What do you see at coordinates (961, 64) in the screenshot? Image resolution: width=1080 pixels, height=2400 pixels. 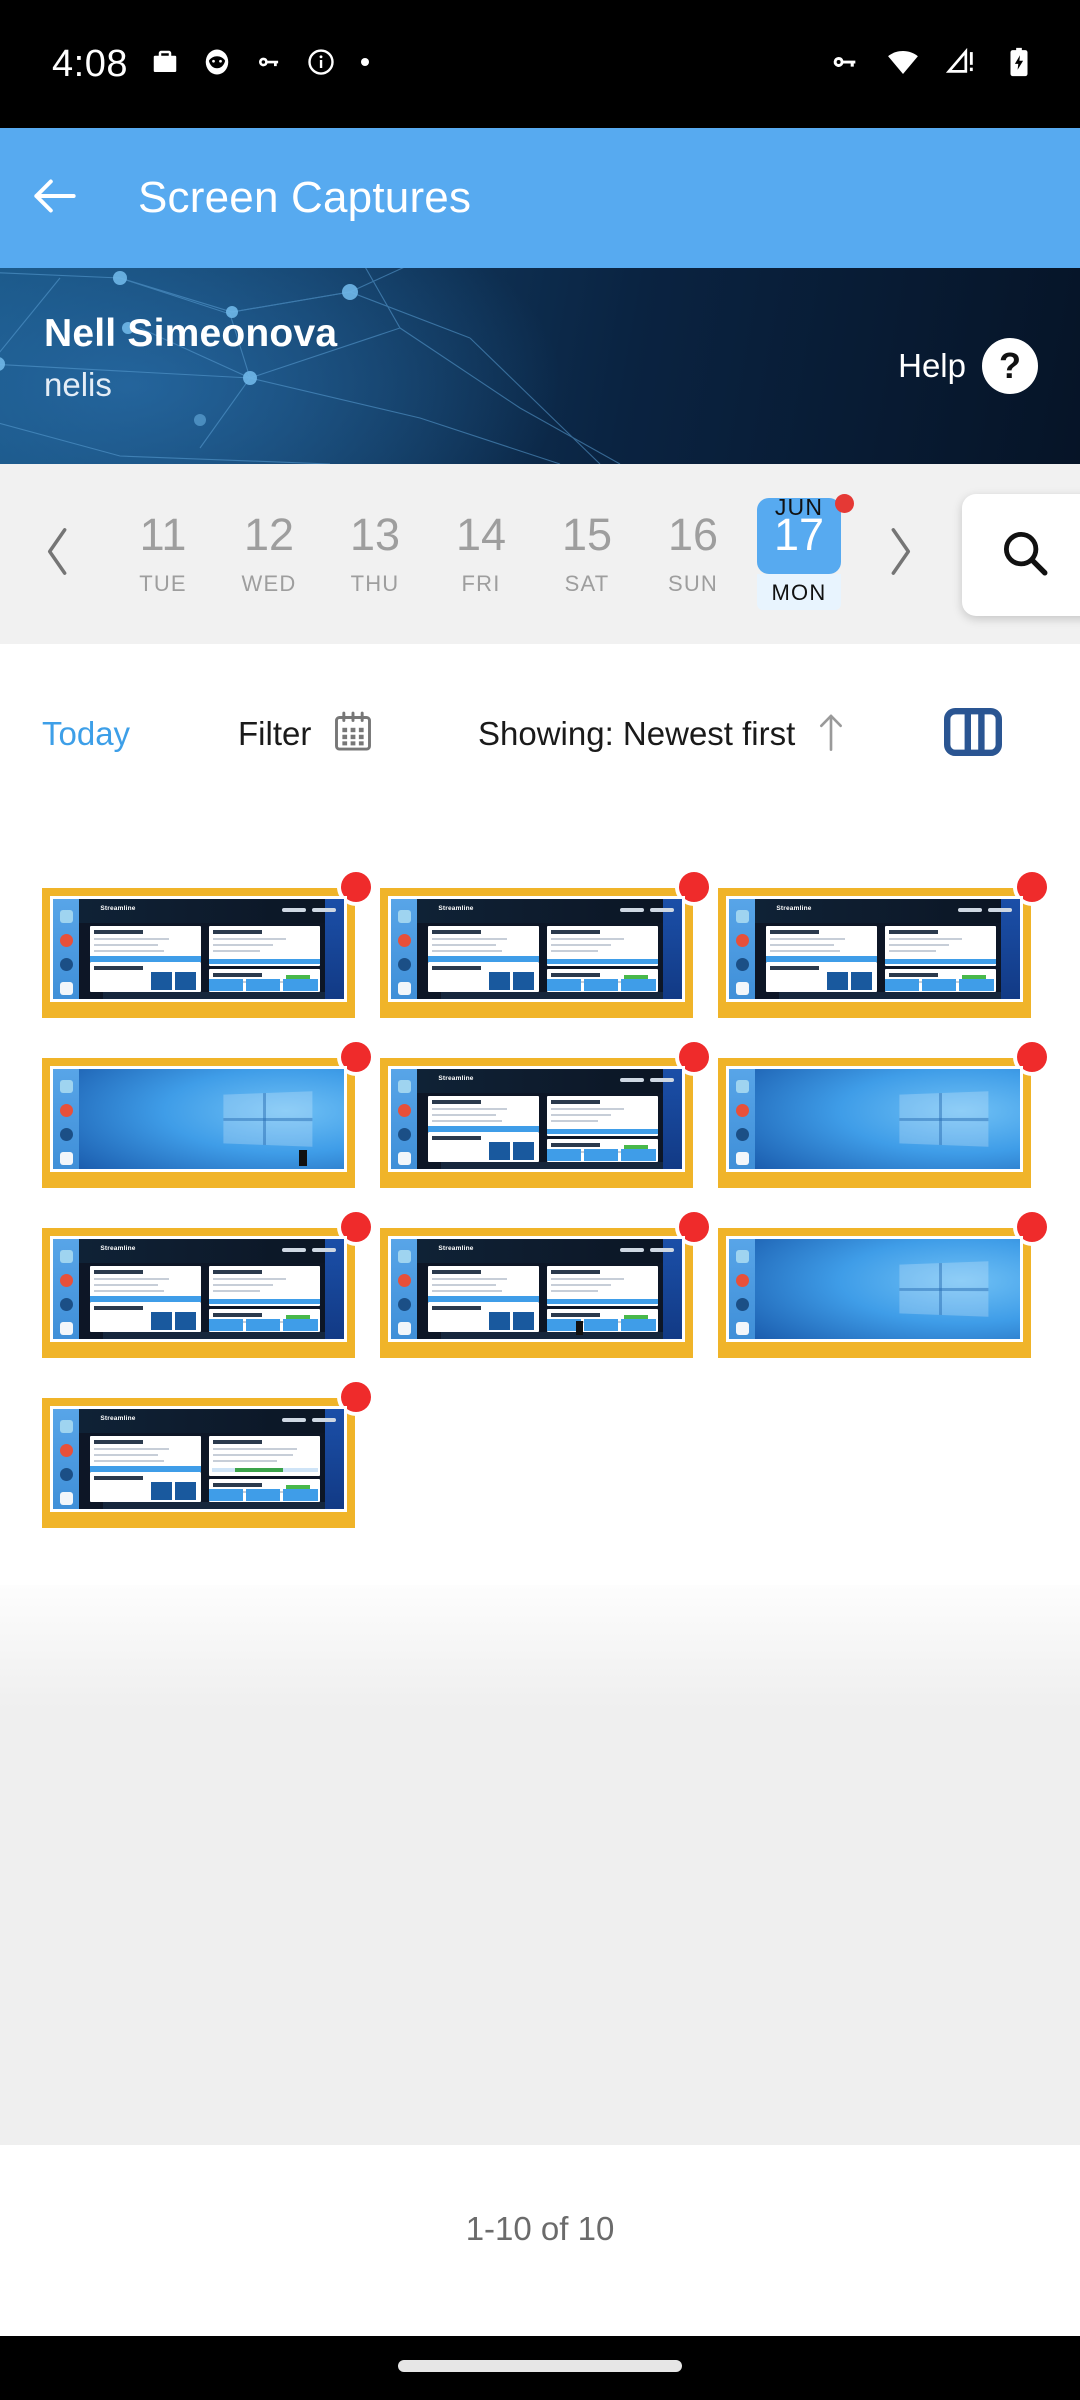 I see `cellular-no-signal-icon` at bounding box center [961, 64].